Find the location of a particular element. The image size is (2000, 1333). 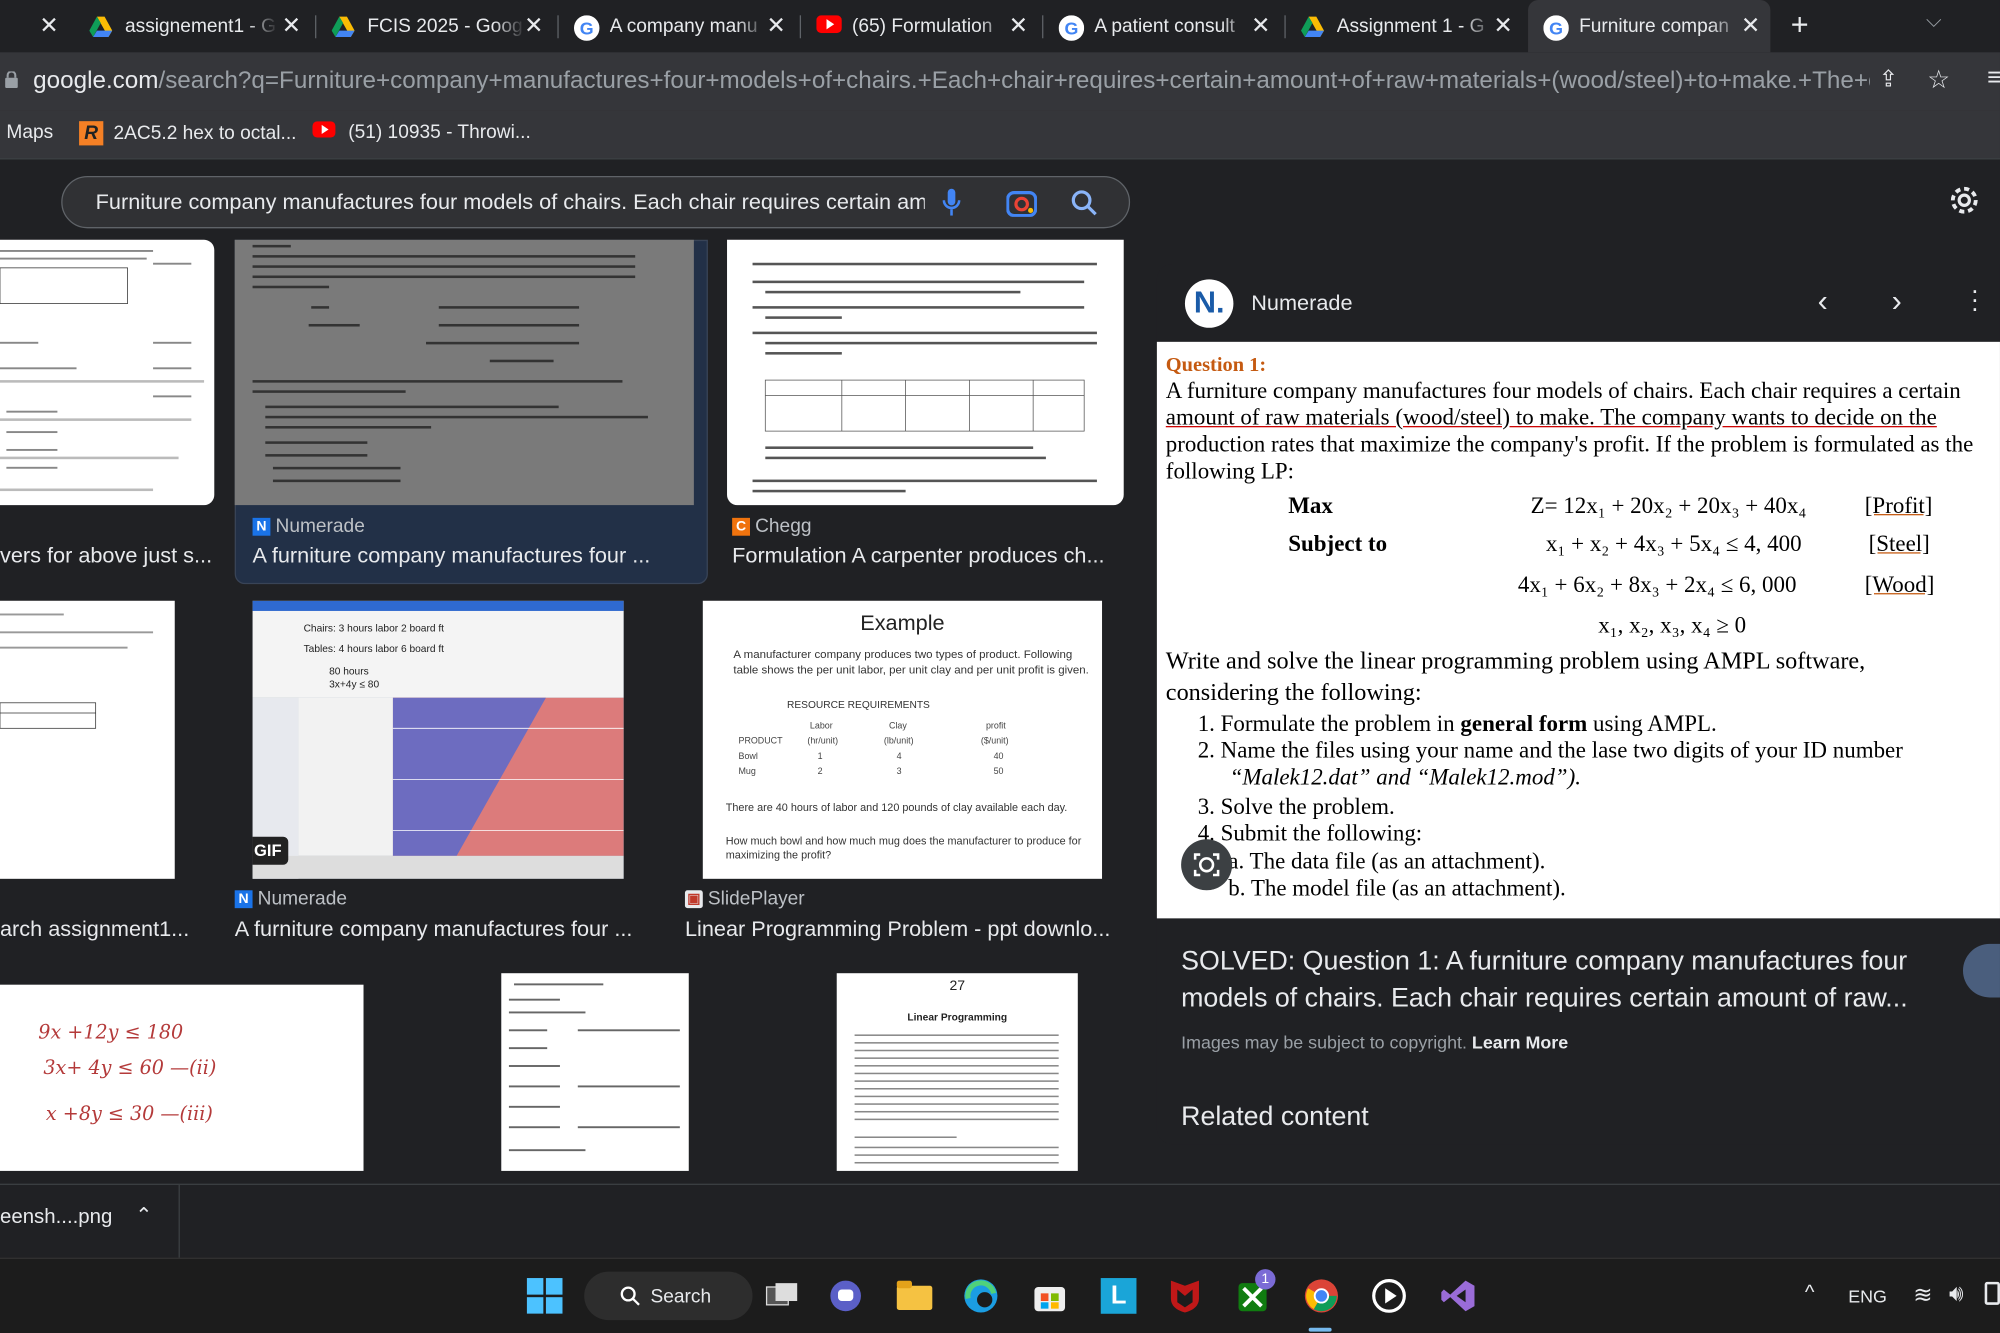

visual-studio-icon is located at coordinates (1458, 1296).